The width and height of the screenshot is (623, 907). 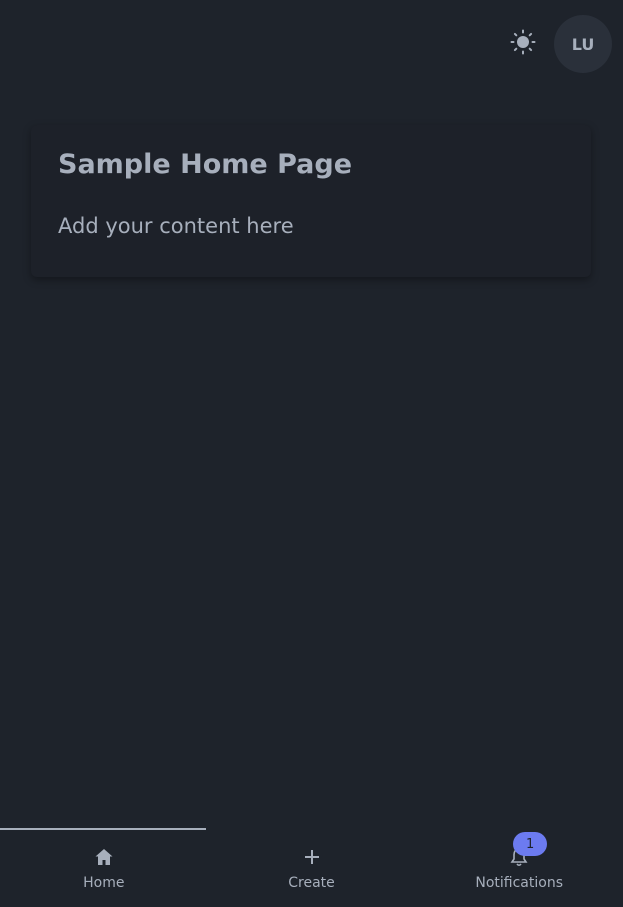 I want to click on bottom-navigation: Home Create 1 Notifications, so click(x=311, y=867).